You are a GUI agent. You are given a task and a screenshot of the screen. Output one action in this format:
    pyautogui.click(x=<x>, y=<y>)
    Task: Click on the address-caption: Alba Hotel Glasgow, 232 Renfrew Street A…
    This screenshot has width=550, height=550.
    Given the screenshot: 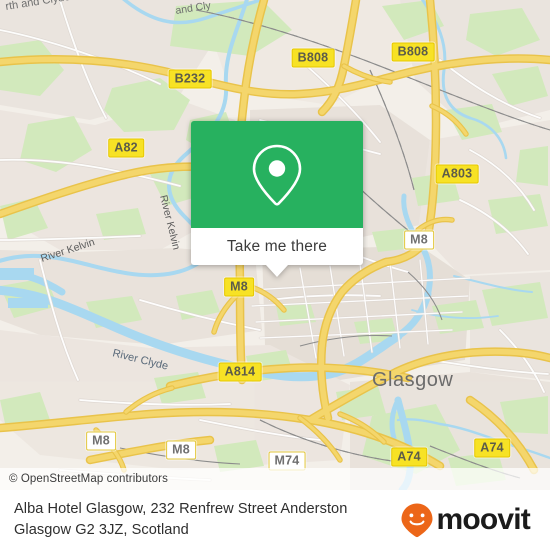 What is the action you would take?
    pyautogui.click(x=181, y=519)
    